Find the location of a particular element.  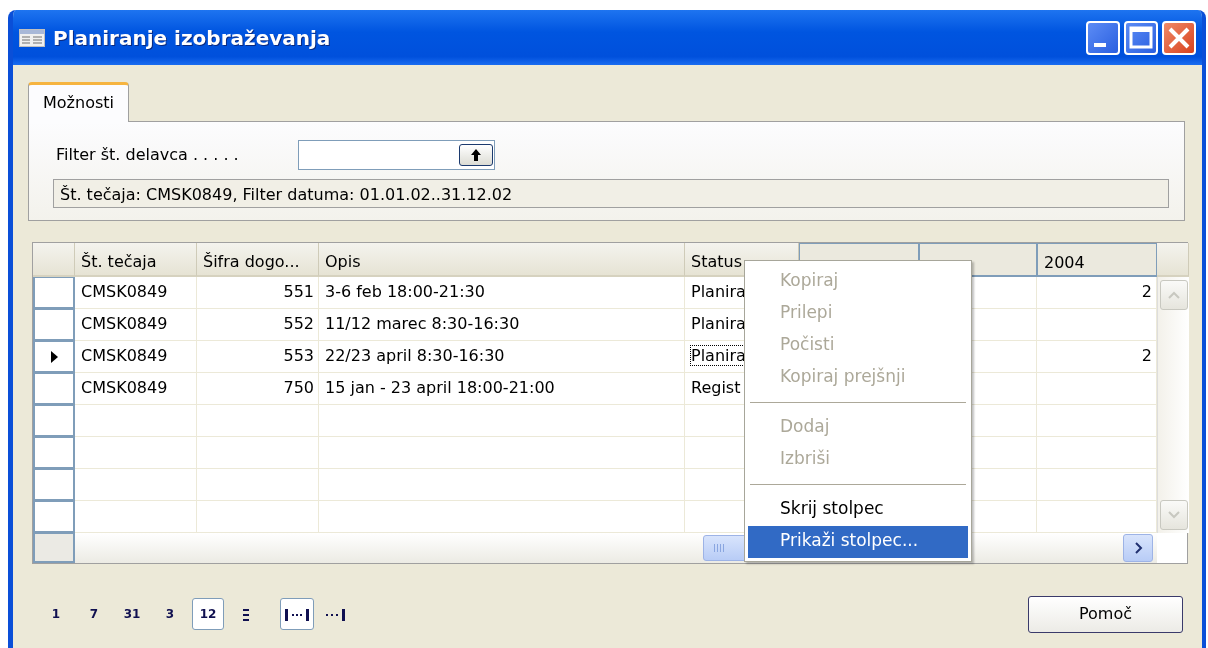

table-cell: 750 is located at coordinates (258, 389).